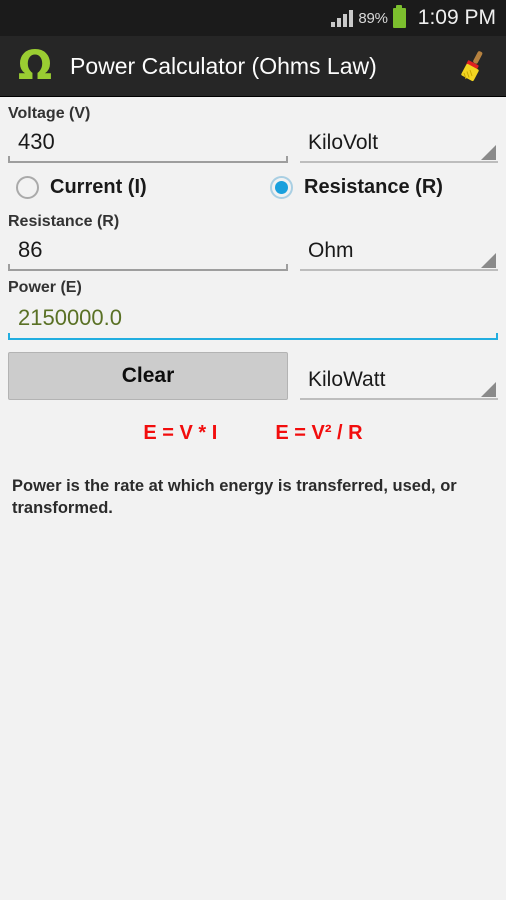 The width and height of the screenshot is (506, 900). Describe the element at coordinates (347, 379) in the screenshot. I see `power-unit-value: KiloWatt` at that location.